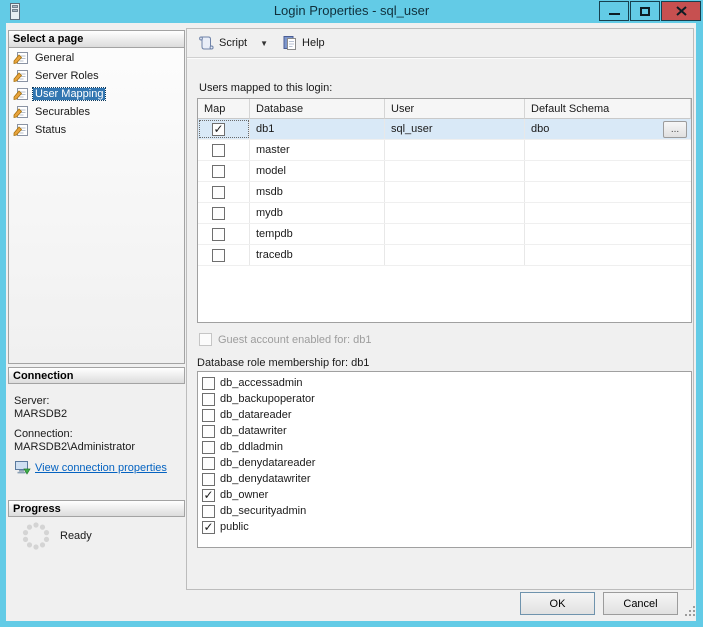 The width and height of the screenshot is (703, 627). Describe the element at coordinates (317, 171) in the screenshot. I see `database-cell: model` at that location.